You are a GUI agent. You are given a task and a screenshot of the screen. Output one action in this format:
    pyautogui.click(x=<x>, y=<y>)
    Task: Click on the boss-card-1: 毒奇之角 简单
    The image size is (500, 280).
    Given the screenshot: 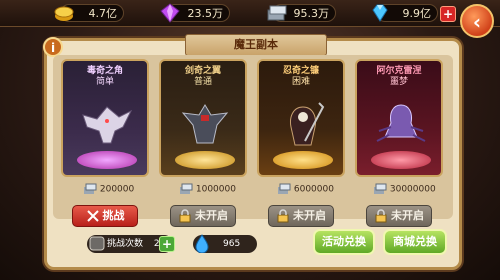 What is the action you would take?
    pyautogui.click(x=105, y=118)
    